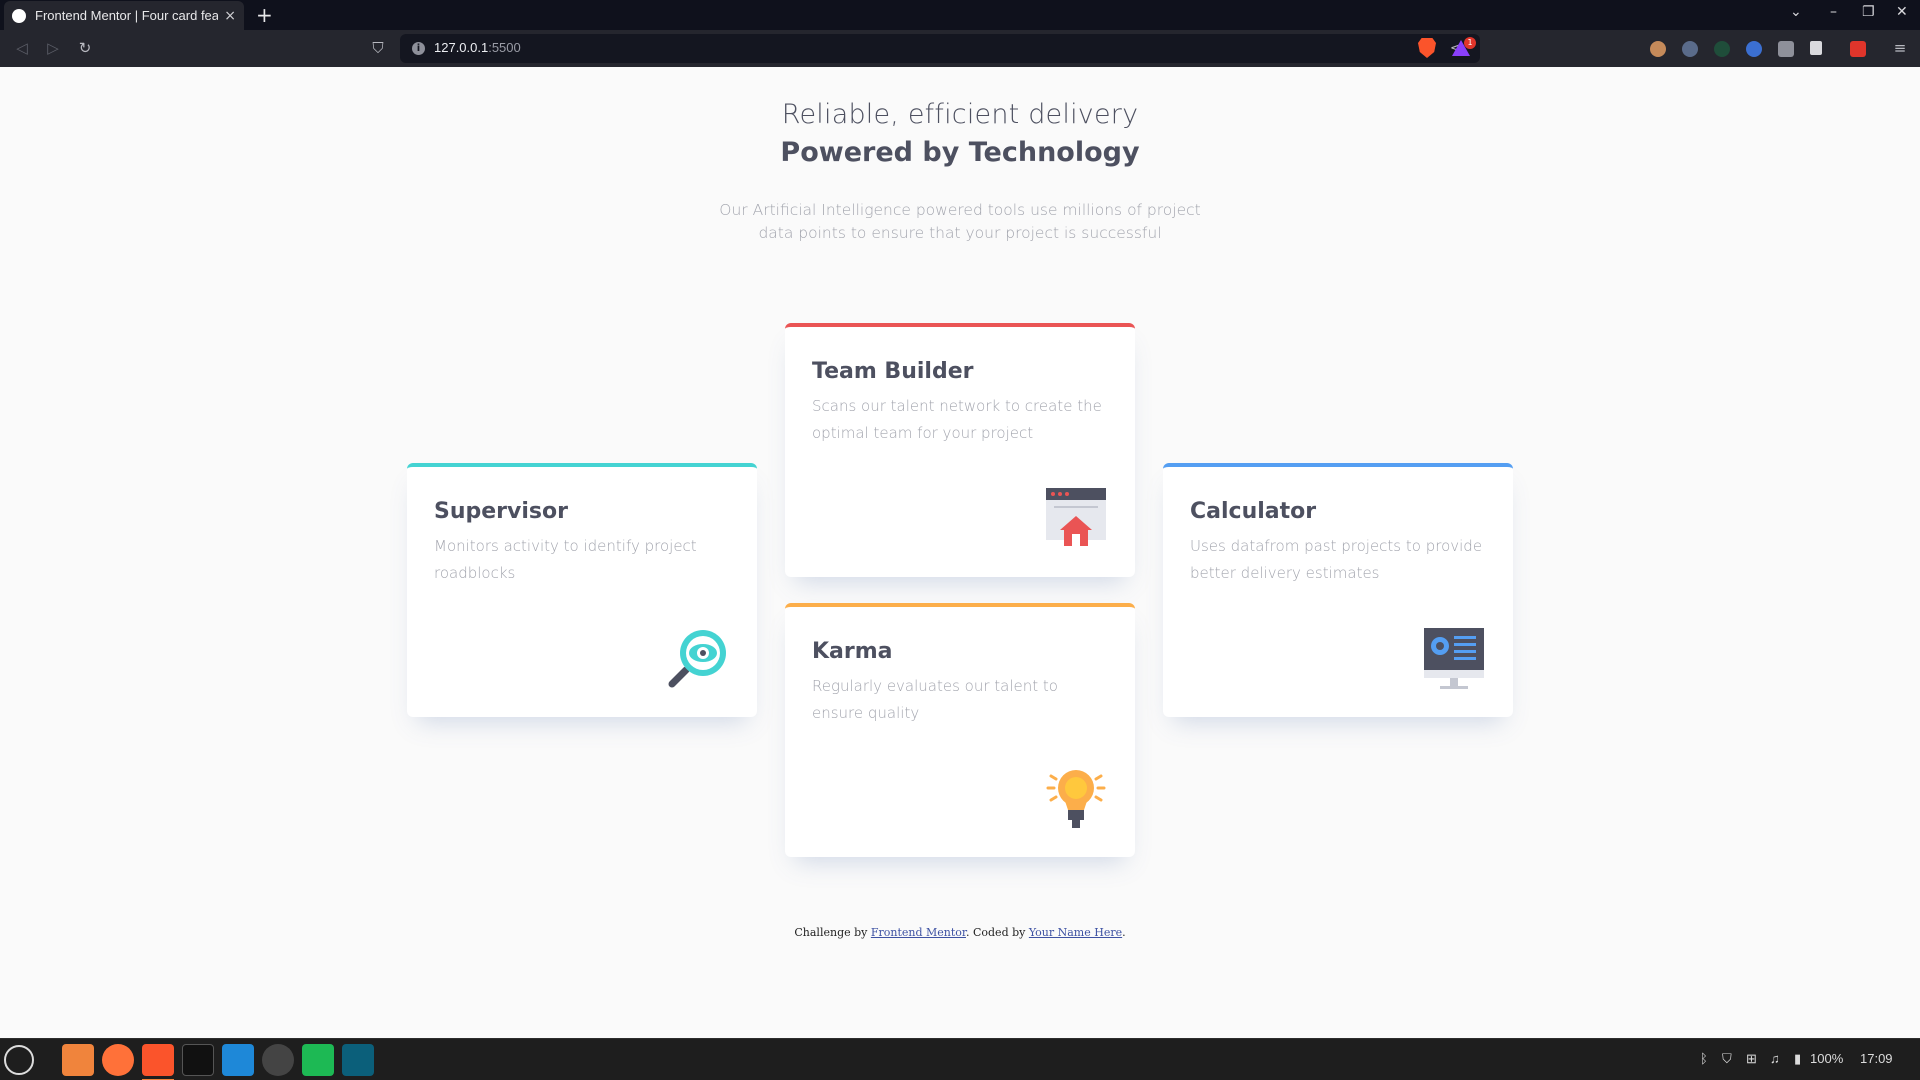 The width and height of the screenshot is (1920, 1080). I want to click on browser-window-icon, so click(1076, 517).